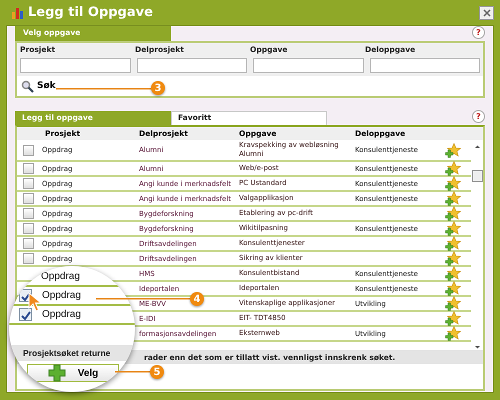 This screenshot has height=400, width=500. What do you see at coordinates (18, 12) in the screenshot?
I see `bar-chart-icon` at bounding box center [18, 12].